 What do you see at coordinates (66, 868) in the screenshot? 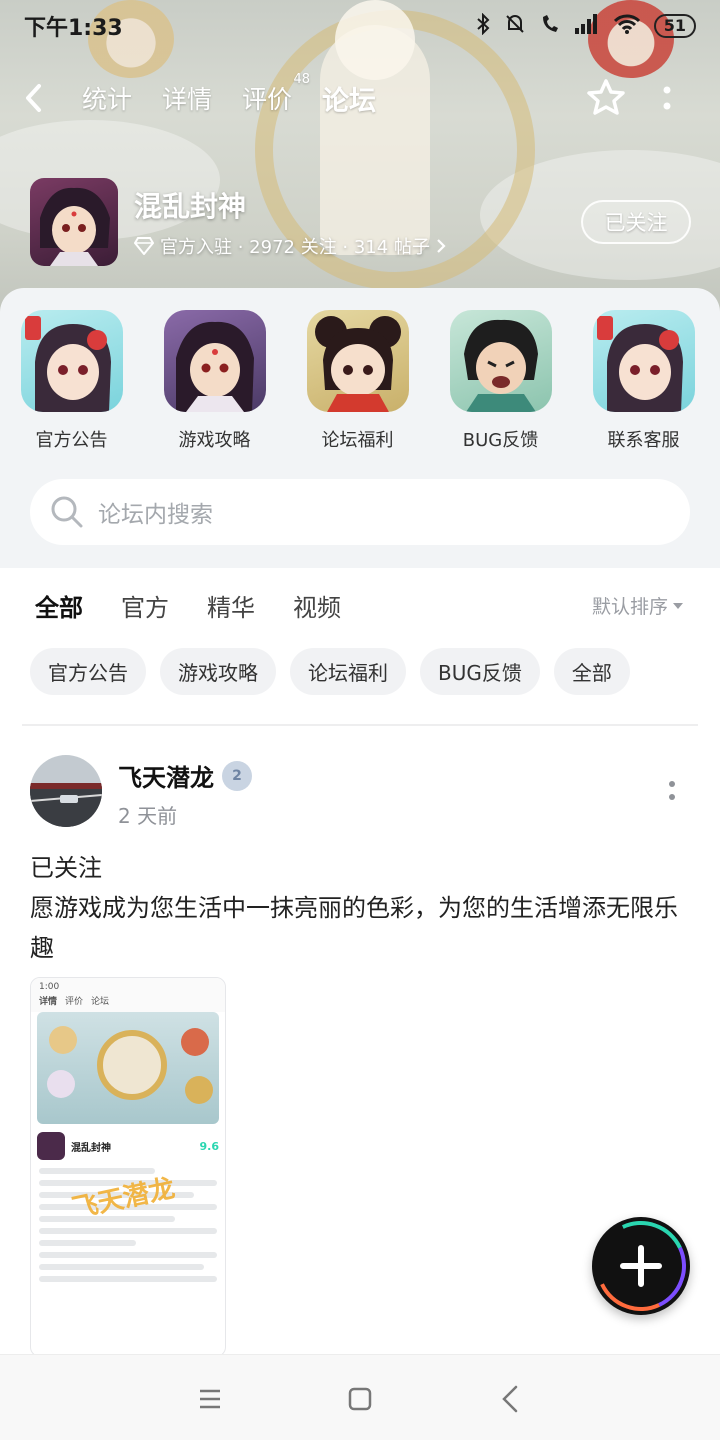
I see `post-title: 已关注` at bounding box center [66, 868].